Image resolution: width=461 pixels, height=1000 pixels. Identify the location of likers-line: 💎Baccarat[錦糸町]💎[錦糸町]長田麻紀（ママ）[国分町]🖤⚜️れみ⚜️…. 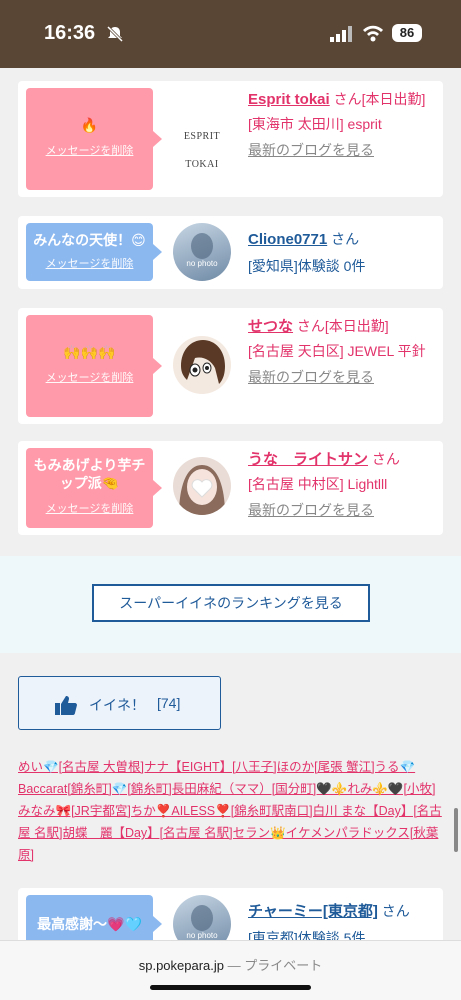
(230, 811).